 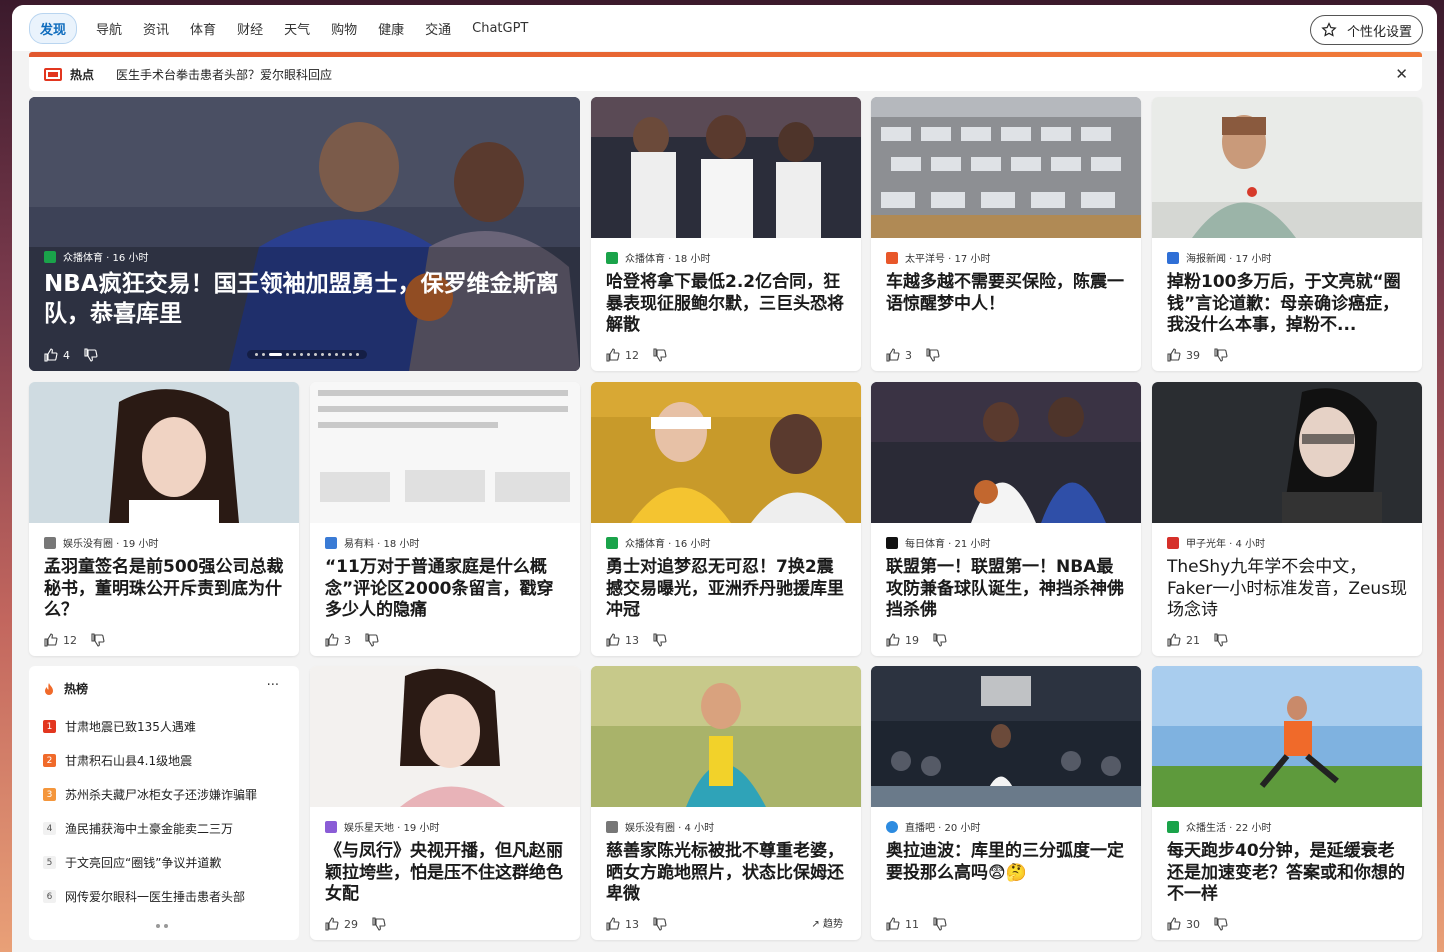 What do you see at coordinates (438, 28) in the screenshot?
I see `tab-traffic: 交通` at bounding box center [438, 28].